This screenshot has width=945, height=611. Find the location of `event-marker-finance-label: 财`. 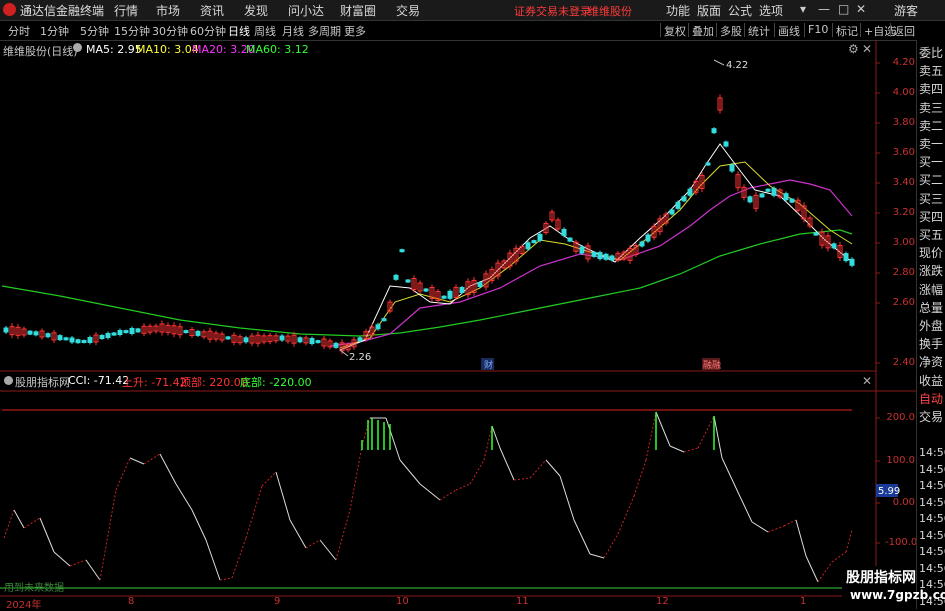

event-marker-finance-label: 财 is located at coordinates (488, 365).